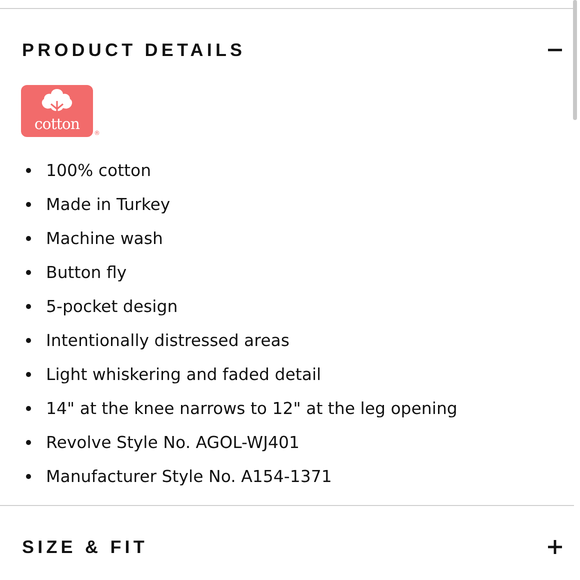 The width and height of the screenshot is (580, 580). I want to click on expand-icon, so click(555, 547).